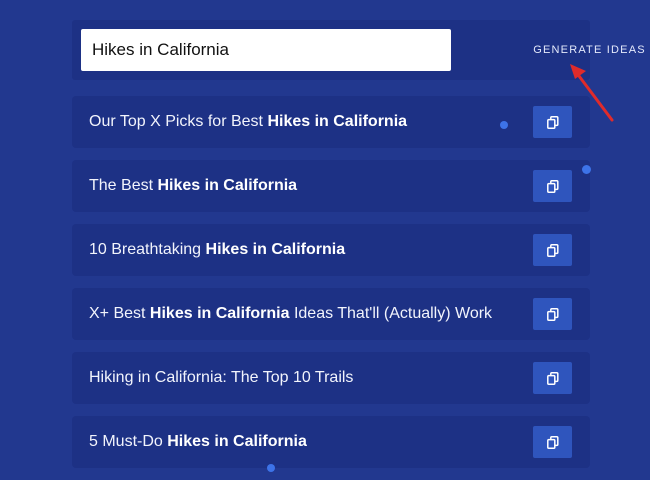 Image resolution: width=650 pixels, height=480 pixels. What do you see at coordinates (128, 441) in the screenshot?
I see `result-title-prefix: 5 Must-Do` at bounding box center [128, 441].